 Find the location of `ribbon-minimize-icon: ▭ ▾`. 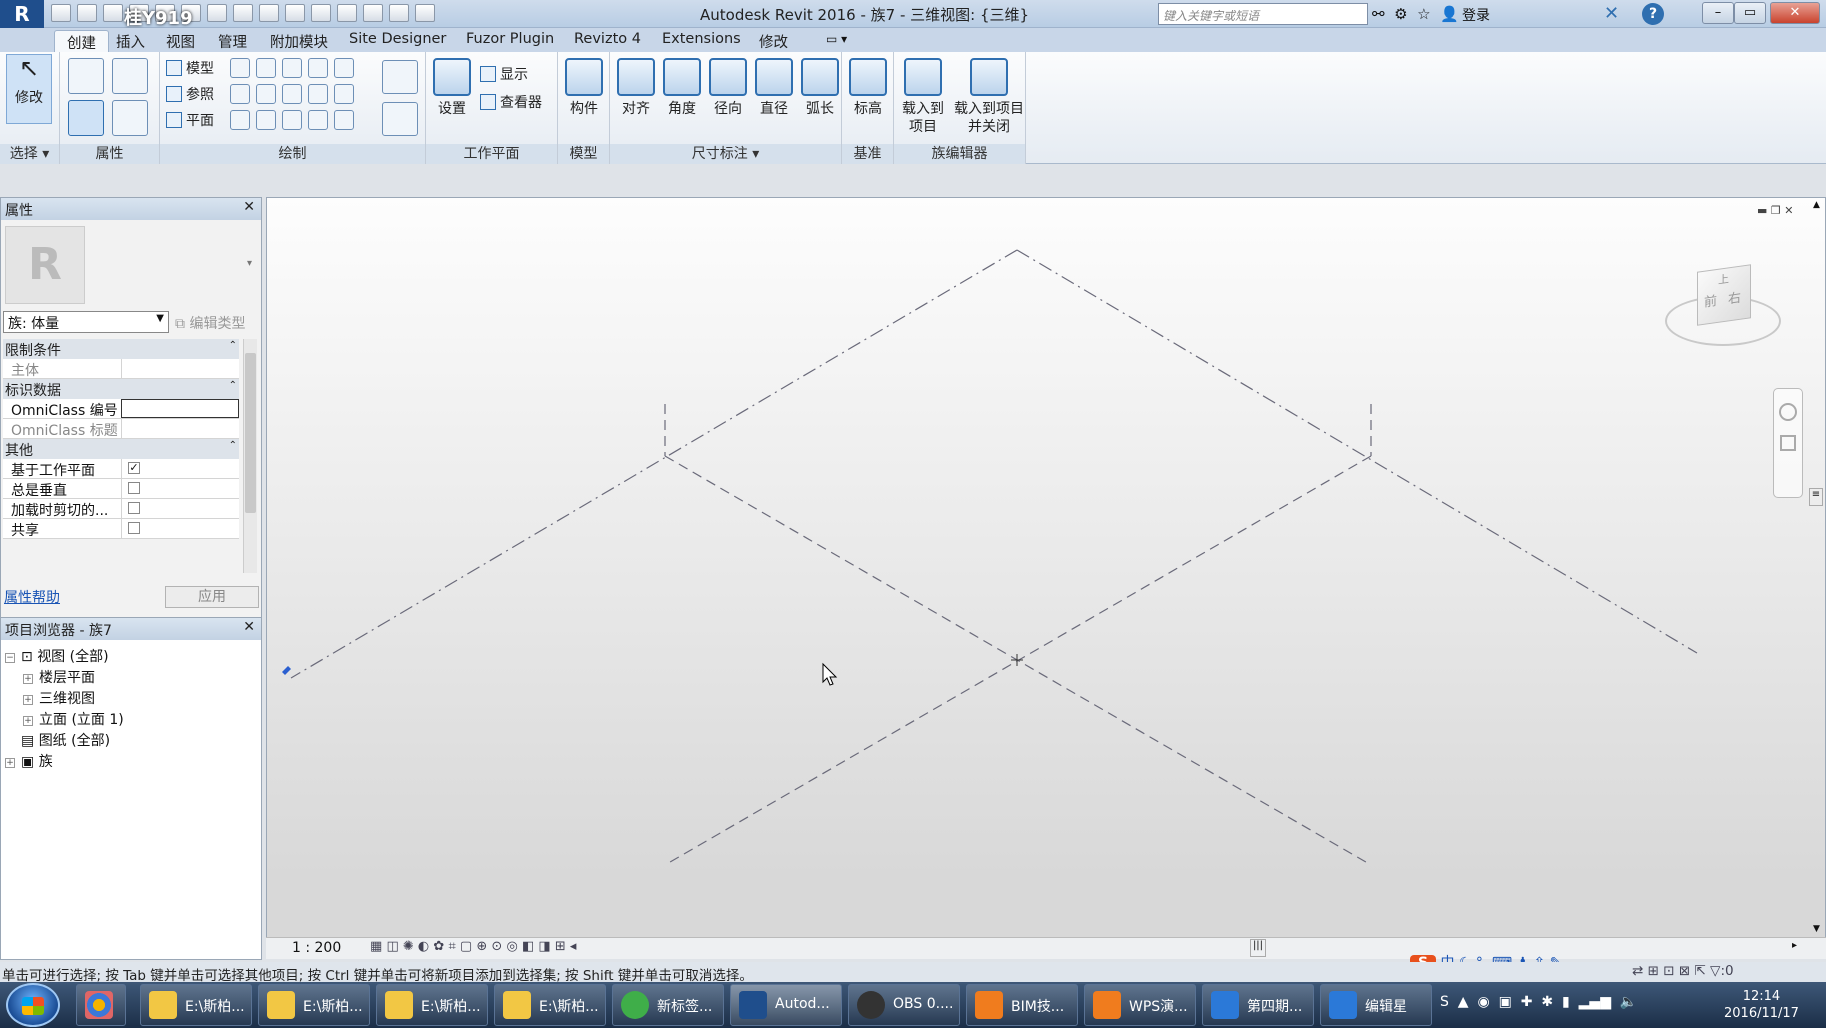

ribbon-minimize-icon: ▭ ▾ is located at coordinates (836, 39).